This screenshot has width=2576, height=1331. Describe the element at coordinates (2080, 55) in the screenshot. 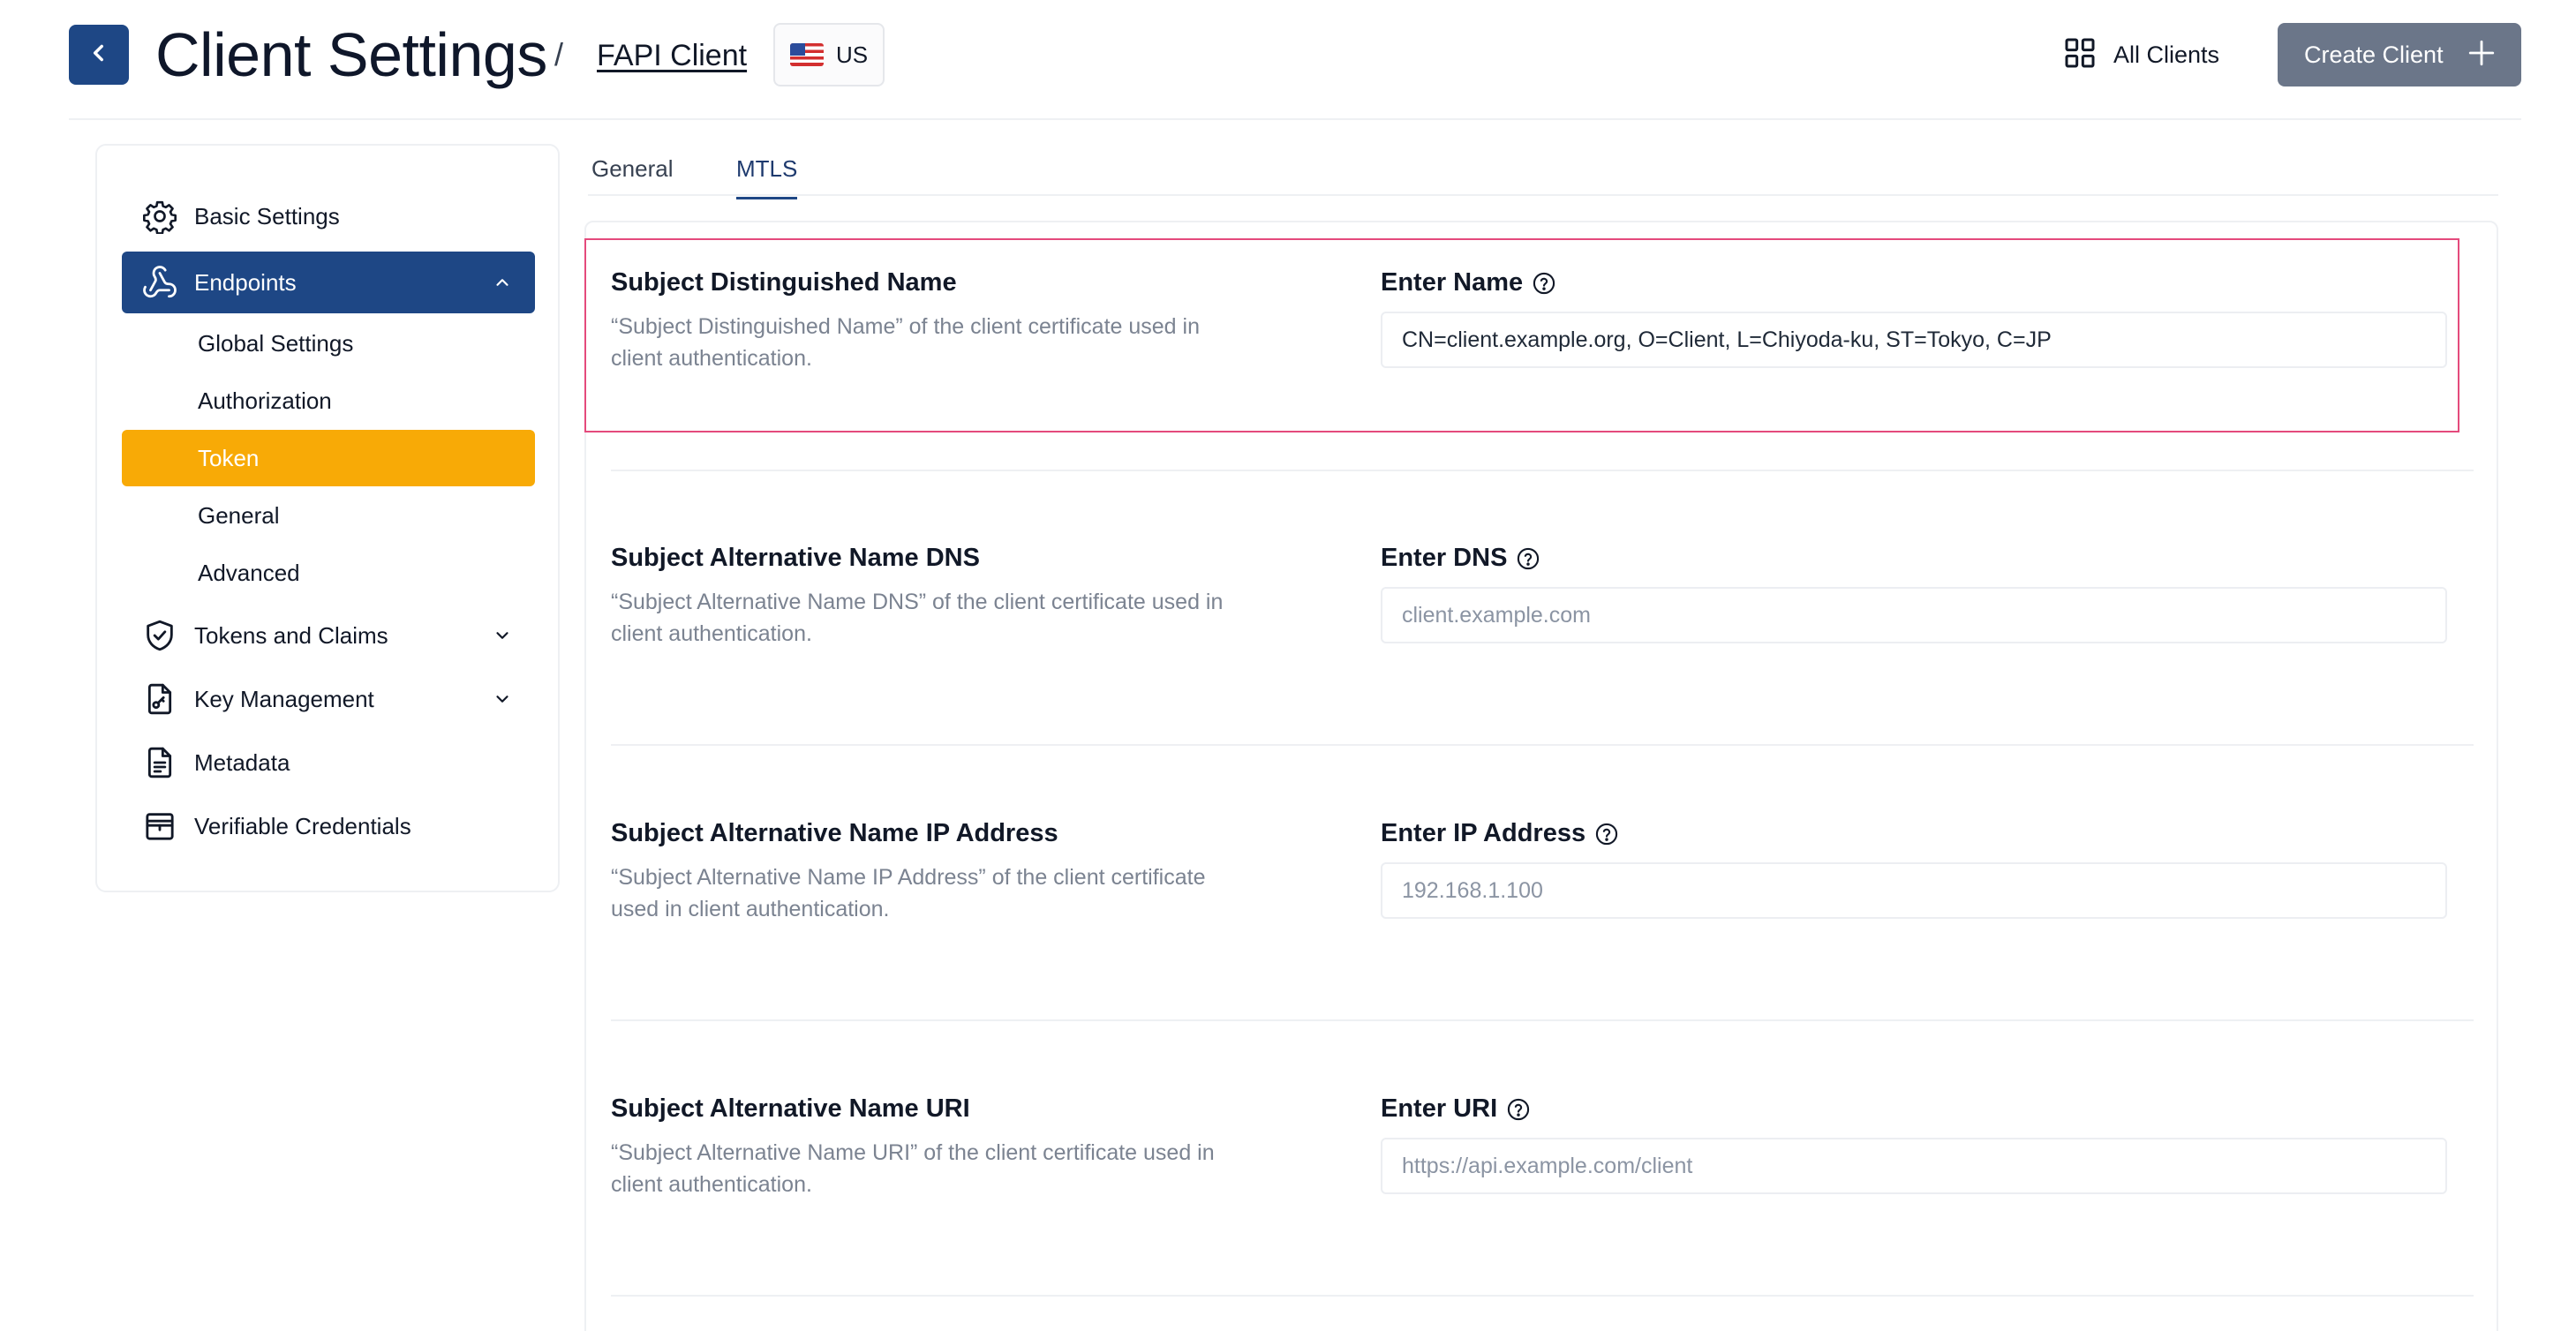

I see `grid-icon` at that location.